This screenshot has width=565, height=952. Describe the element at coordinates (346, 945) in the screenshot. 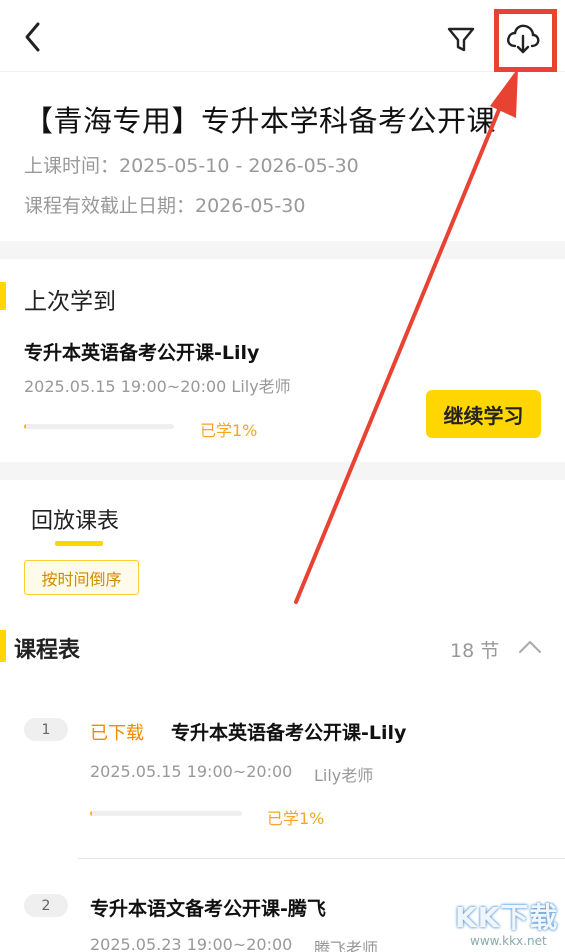

I see `lesson-teacher: 腾飞老师` at that location.